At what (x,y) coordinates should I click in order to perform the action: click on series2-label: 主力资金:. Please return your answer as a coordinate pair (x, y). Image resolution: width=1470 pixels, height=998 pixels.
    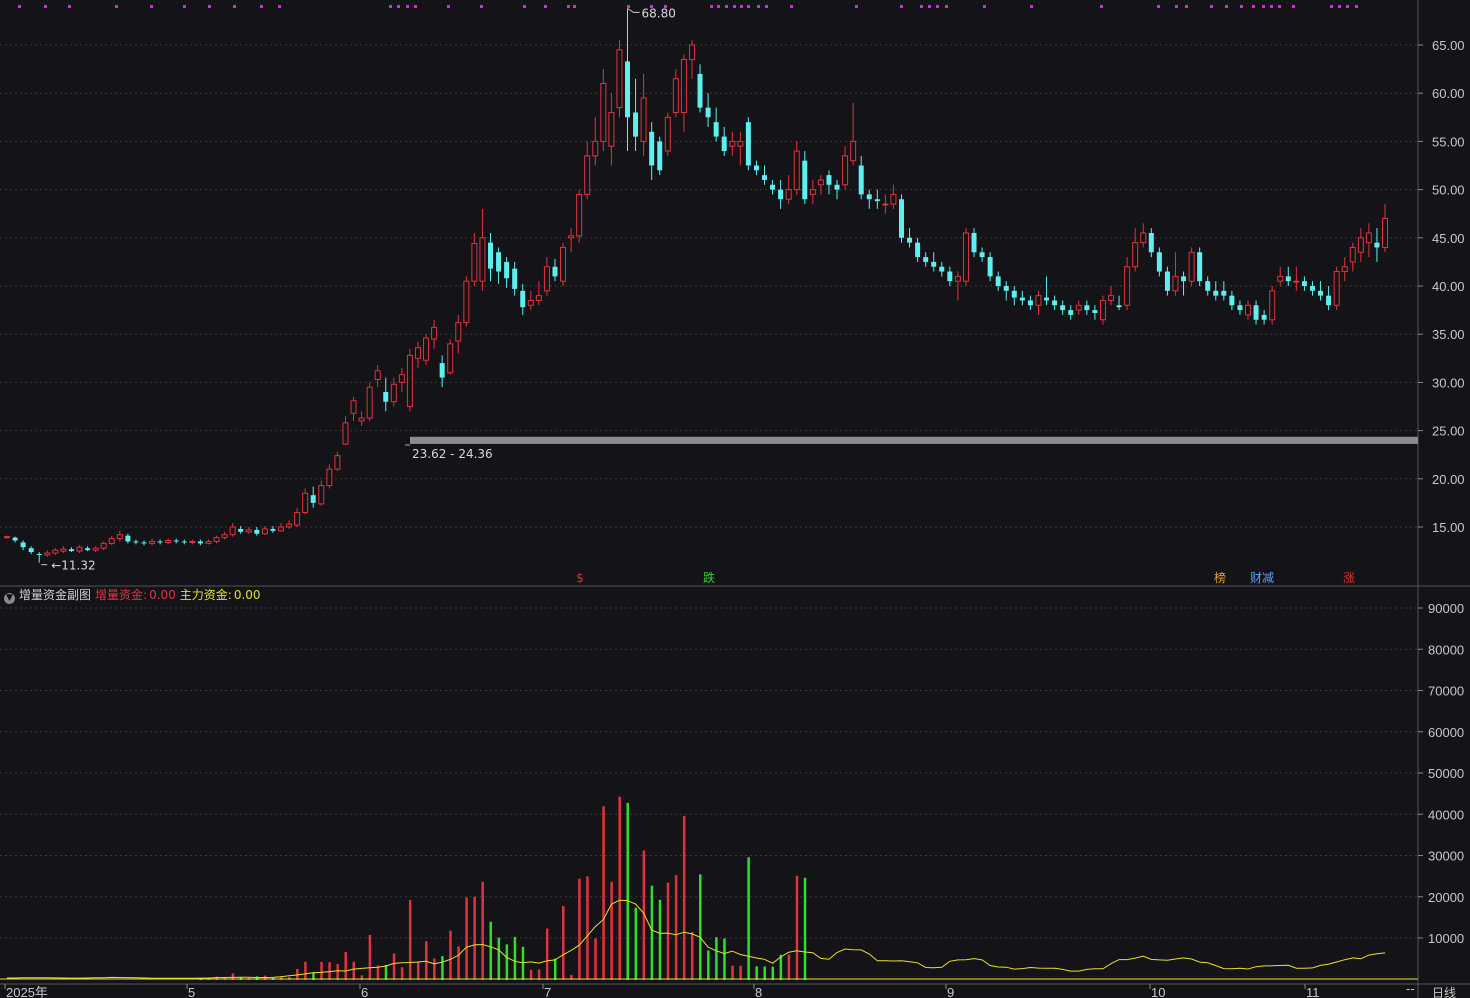
    Looking at the image, I should click on (205, 595).